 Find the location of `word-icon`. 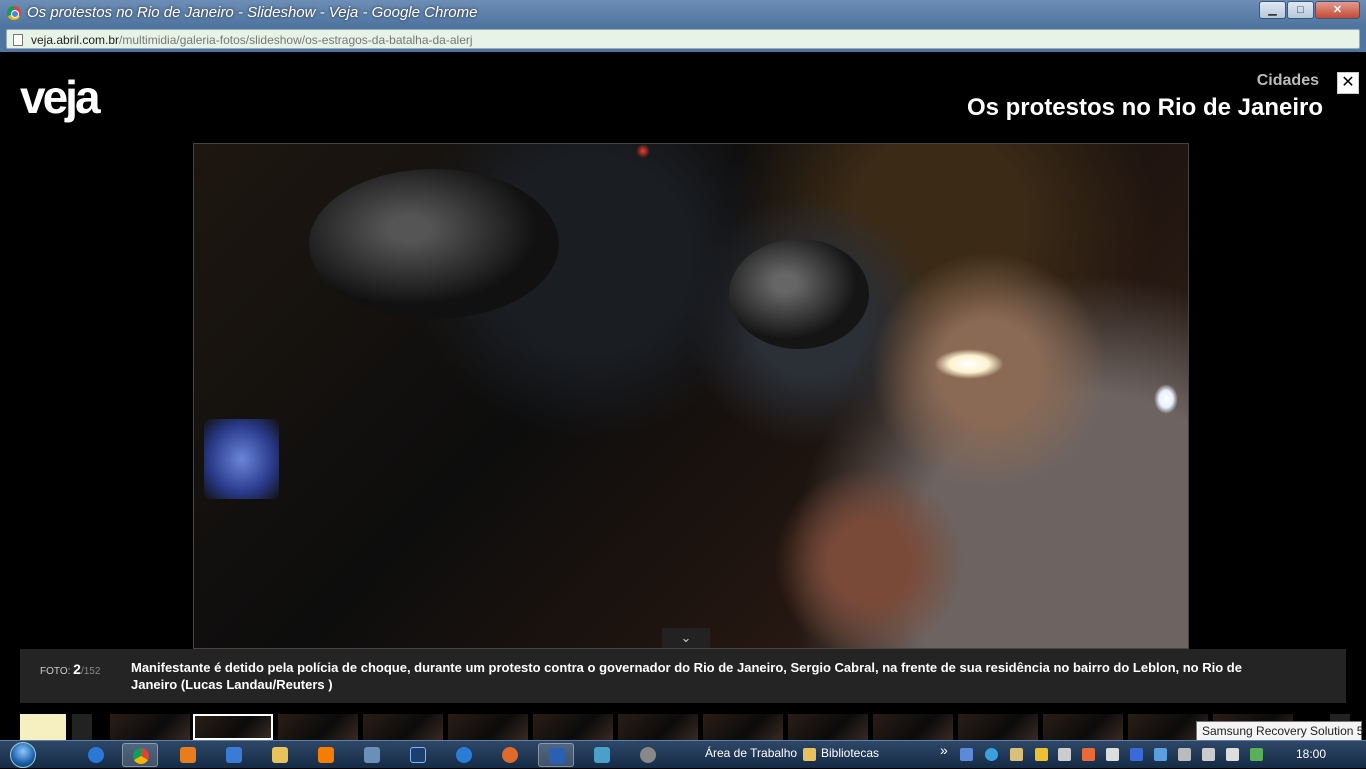

word-icon is located at coordinates (557, 756).